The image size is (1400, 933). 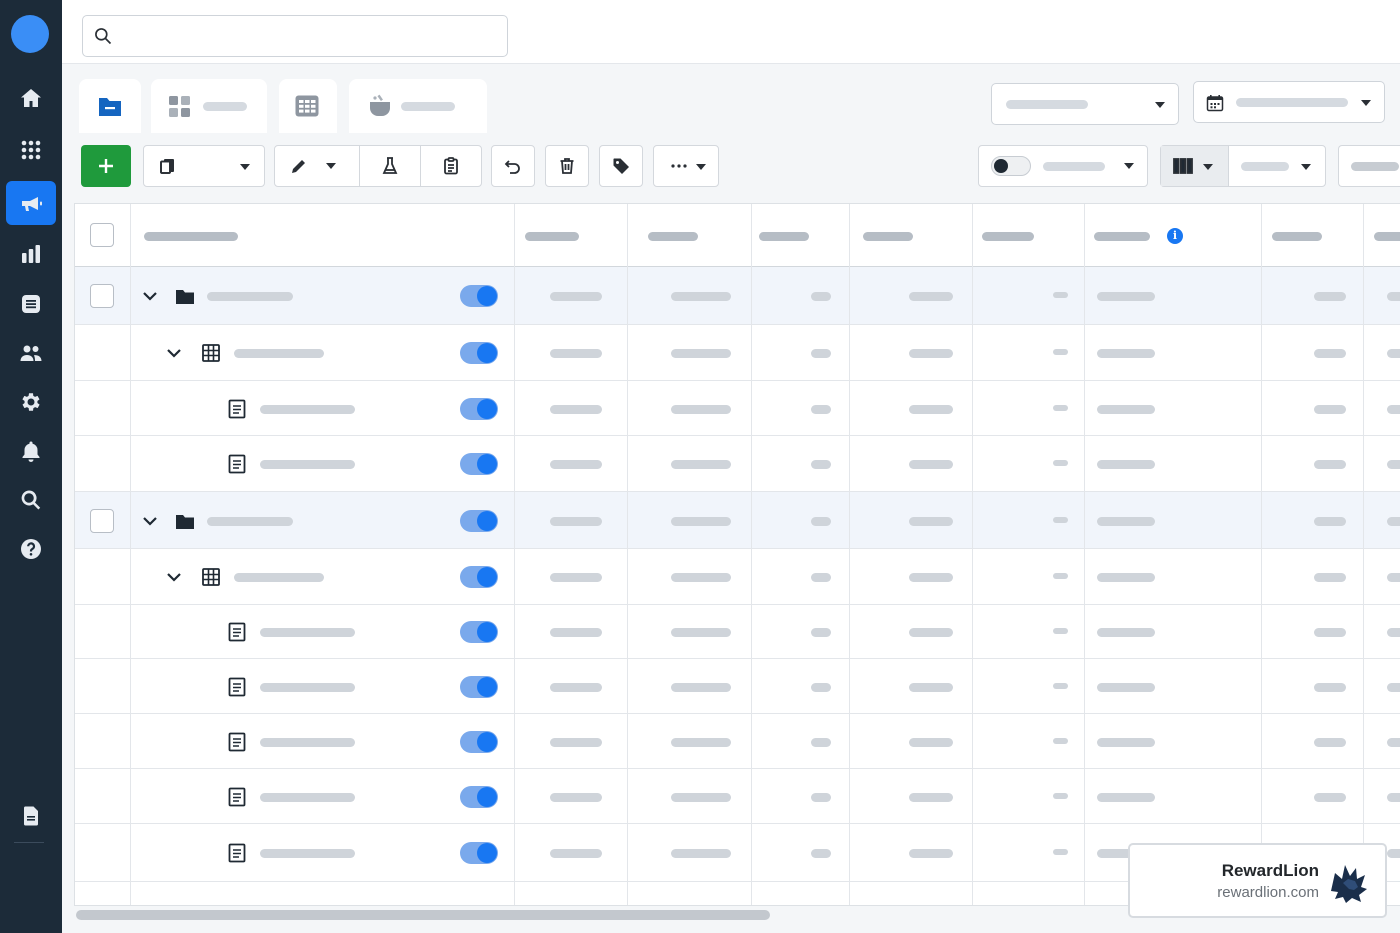 What do you see at coordinates (513, 166) in the screenshot?
I see `undo-button` at bounding box center [513, 166].